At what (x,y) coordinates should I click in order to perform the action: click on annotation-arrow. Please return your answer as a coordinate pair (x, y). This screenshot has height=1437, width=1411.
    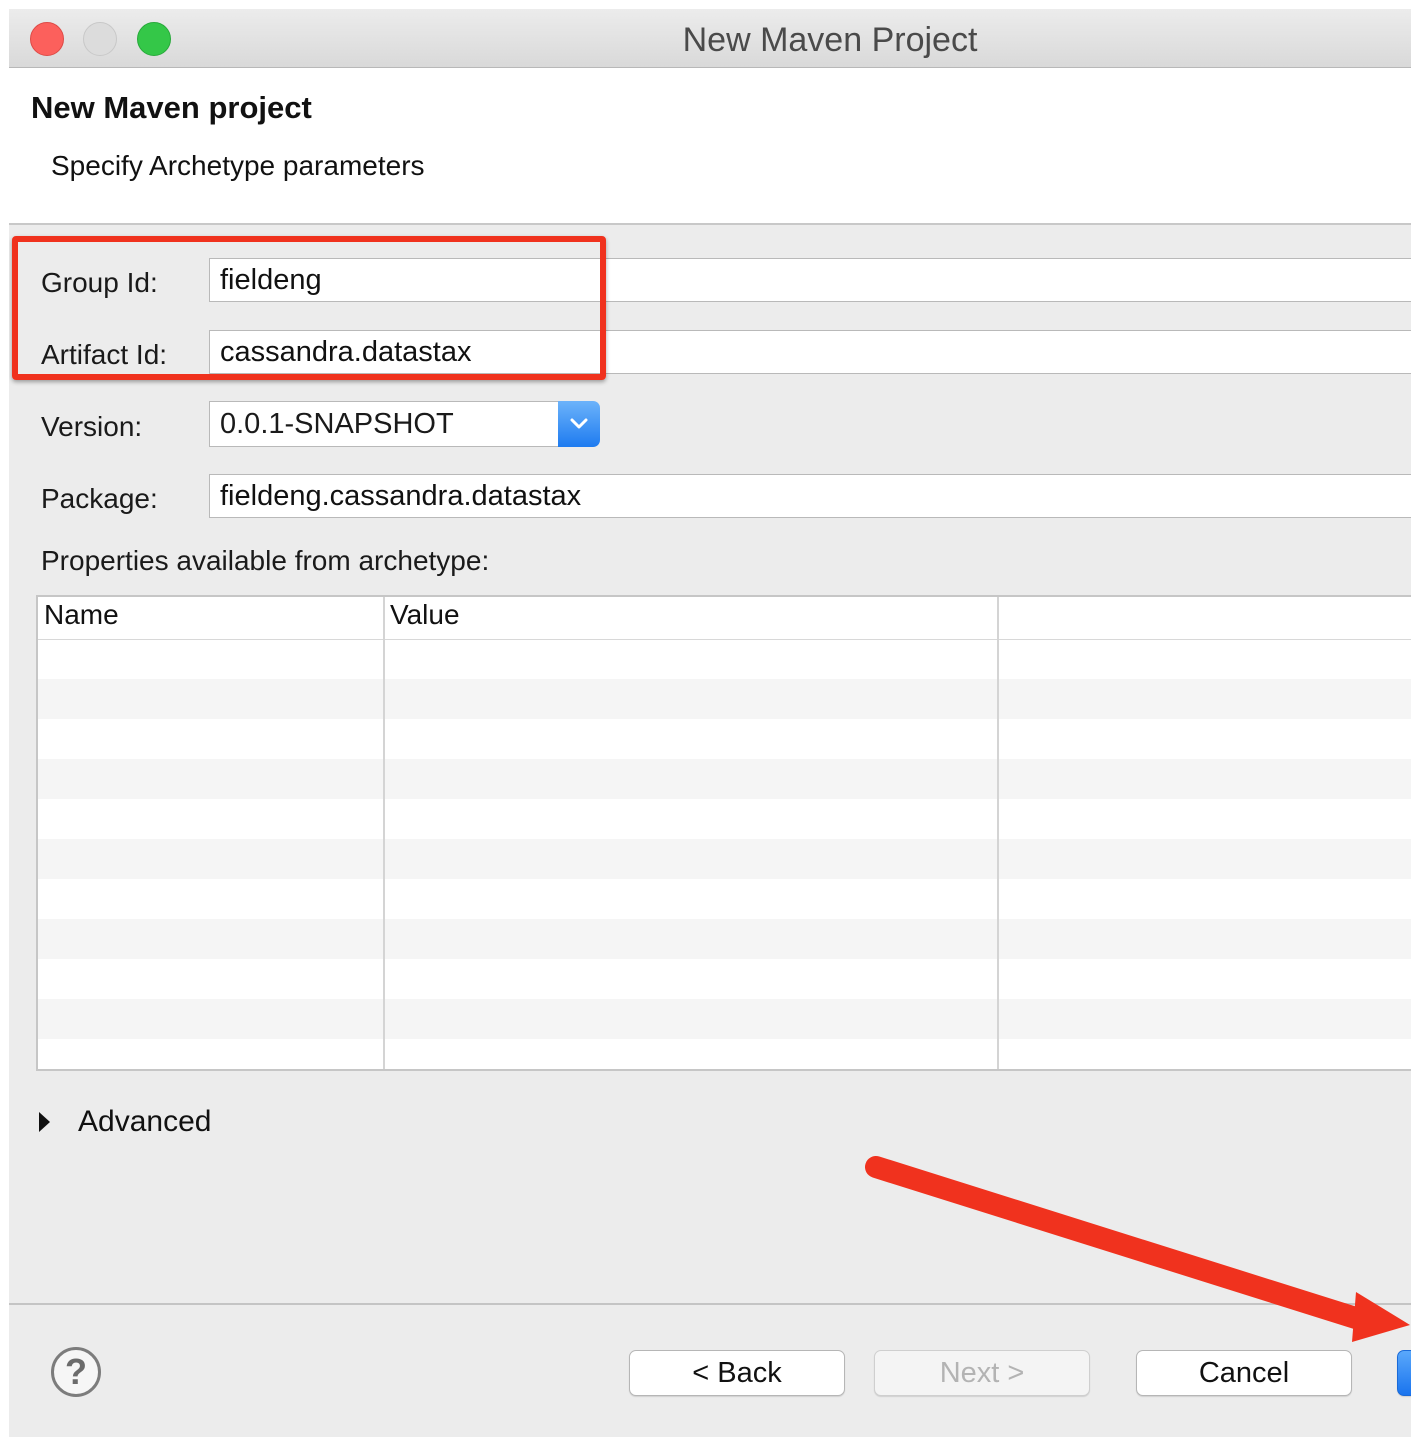
    Looking at the image, I should click on (1137, 1249).